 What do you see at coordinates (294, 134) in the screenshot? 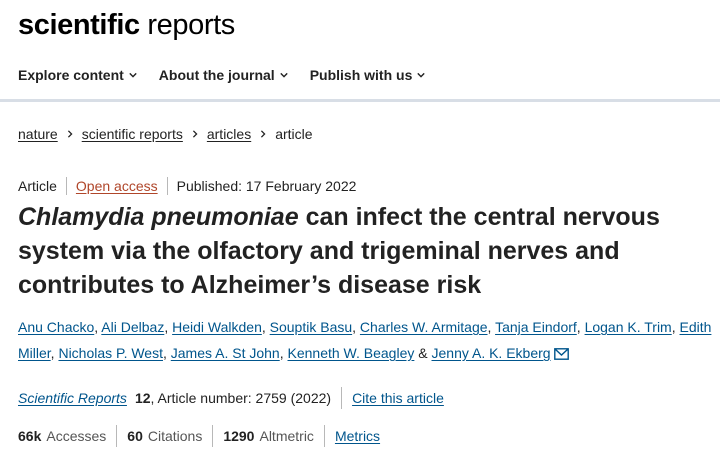
I see `breadcrumb-current: article` at bounding box center [294, 134].